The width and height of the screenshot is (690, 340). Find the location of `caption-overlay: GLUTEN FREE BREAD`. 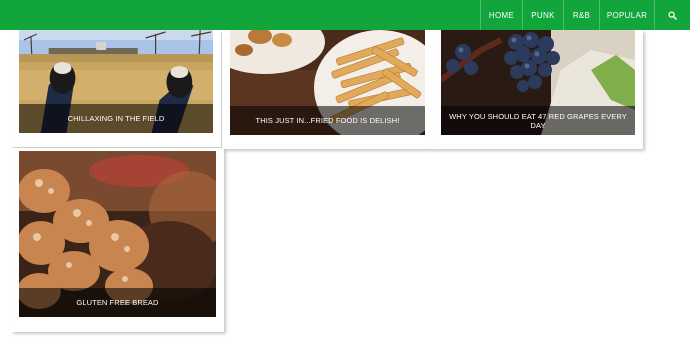

caption-overlay: GLUTEN FREE BREAD is located at coordinates (117, 302).